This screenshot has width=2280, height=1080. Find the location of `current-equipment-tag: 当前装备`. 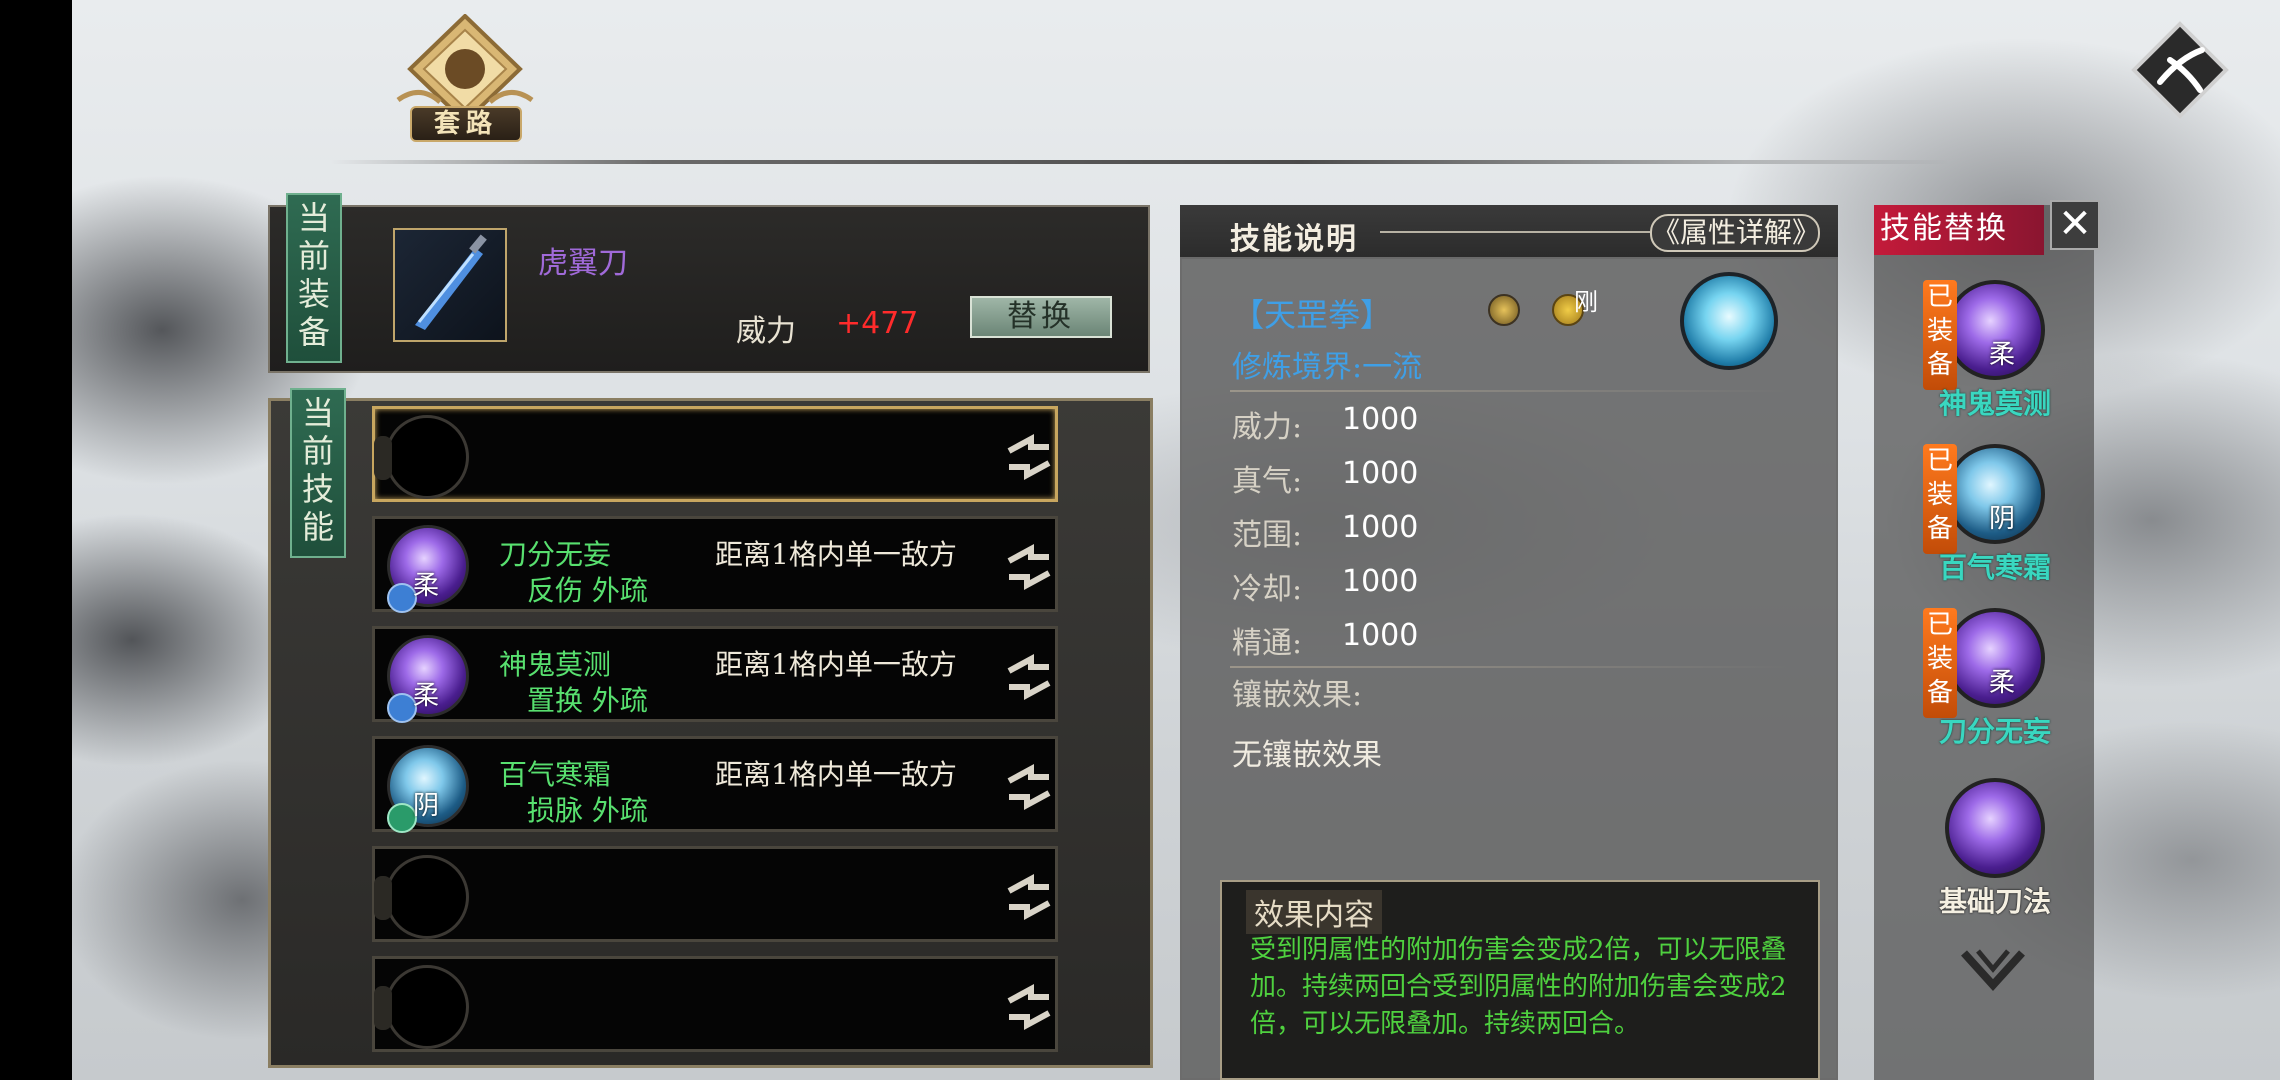

current-equipment-tag: 当前装备 is located at coordinates (314, 278).